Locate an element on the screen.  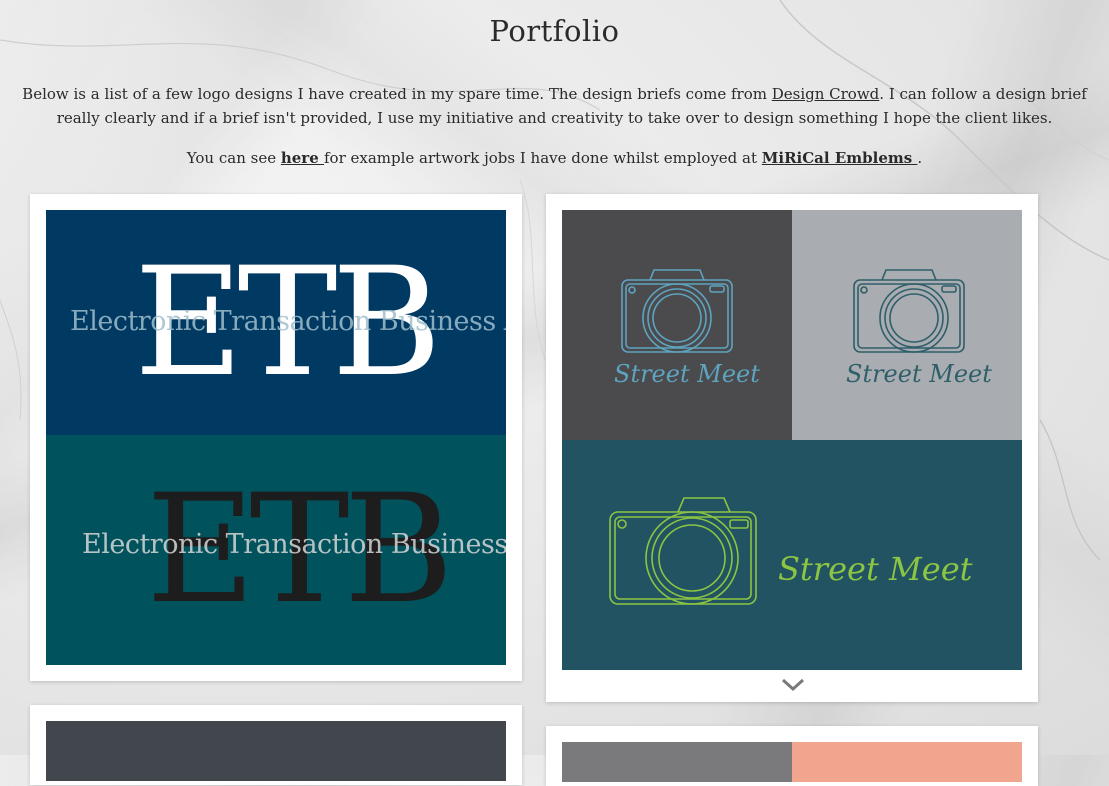
here-link: here is located at coordinates (302, 158).